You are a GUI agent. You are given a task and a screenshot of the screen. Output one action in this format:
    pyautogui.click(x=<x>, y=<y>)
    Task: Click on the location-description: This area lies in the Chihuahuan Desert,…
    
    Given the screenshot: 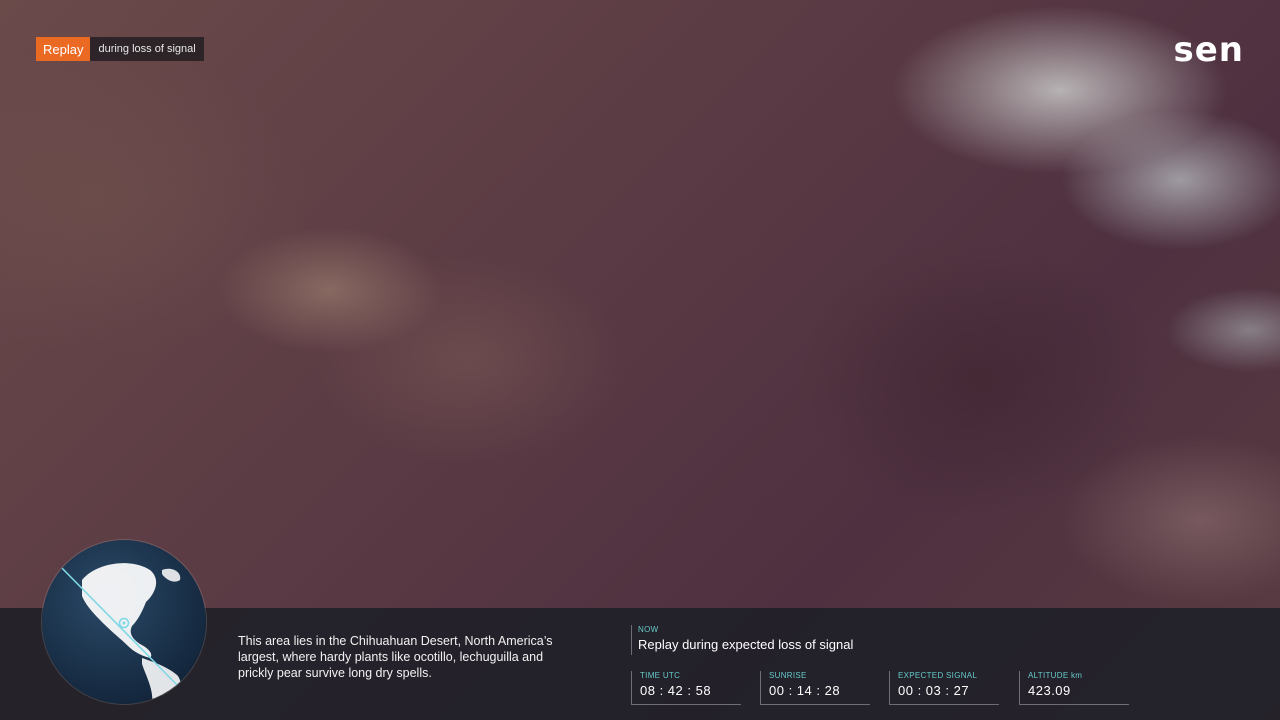 What is the action you would take?
    pyautogui.click(x=395, y=657)
    